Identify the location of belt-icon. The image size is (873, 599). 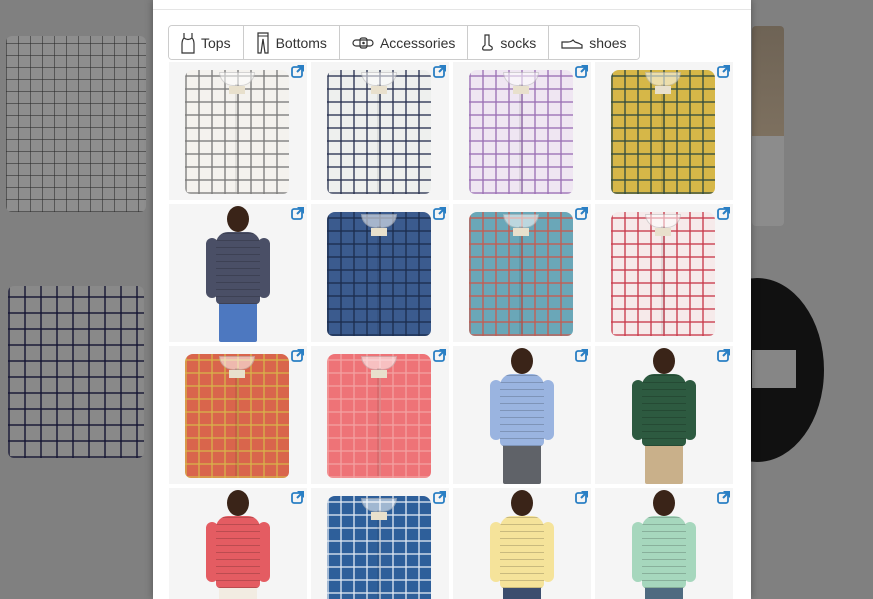
(363, 43).